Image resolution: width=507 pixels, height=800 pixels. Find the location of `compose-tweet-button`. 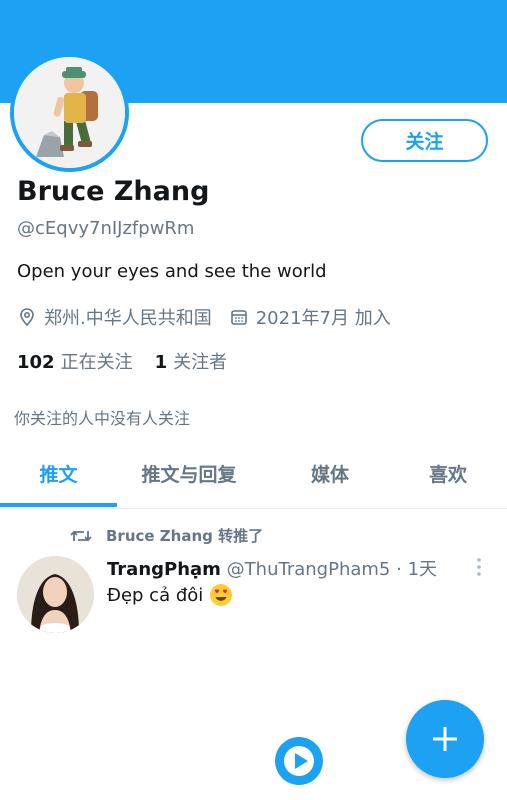

compose-tweet-button is located at coordinates (445, 739).